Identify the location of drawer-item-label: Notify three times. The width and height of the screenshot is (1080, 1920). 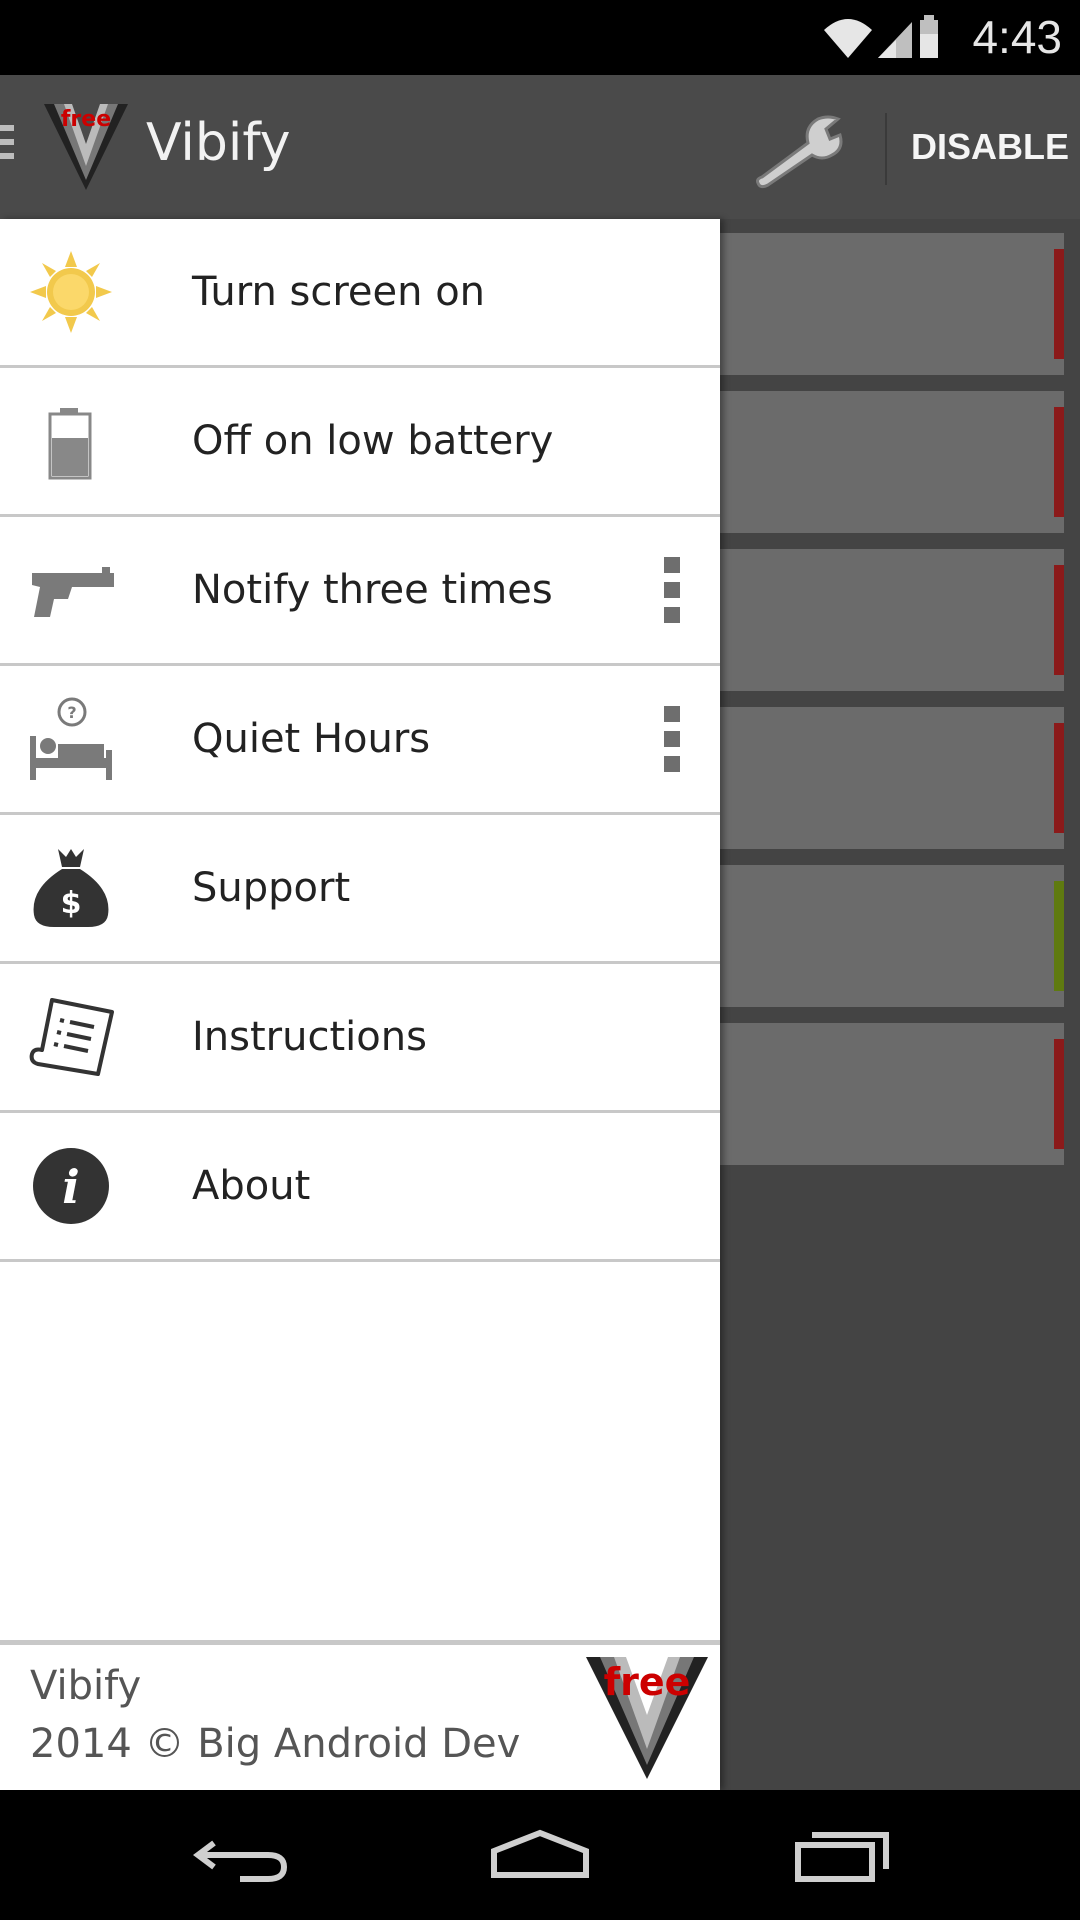
(372, 590).